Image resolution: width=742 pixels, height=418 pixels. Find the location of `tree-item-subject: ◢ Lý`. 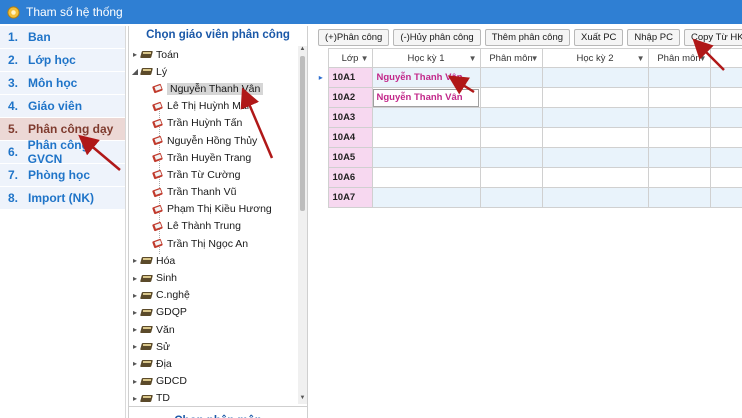

tree-item-subject: ◢ Lý is located at coordinates (218, 71).